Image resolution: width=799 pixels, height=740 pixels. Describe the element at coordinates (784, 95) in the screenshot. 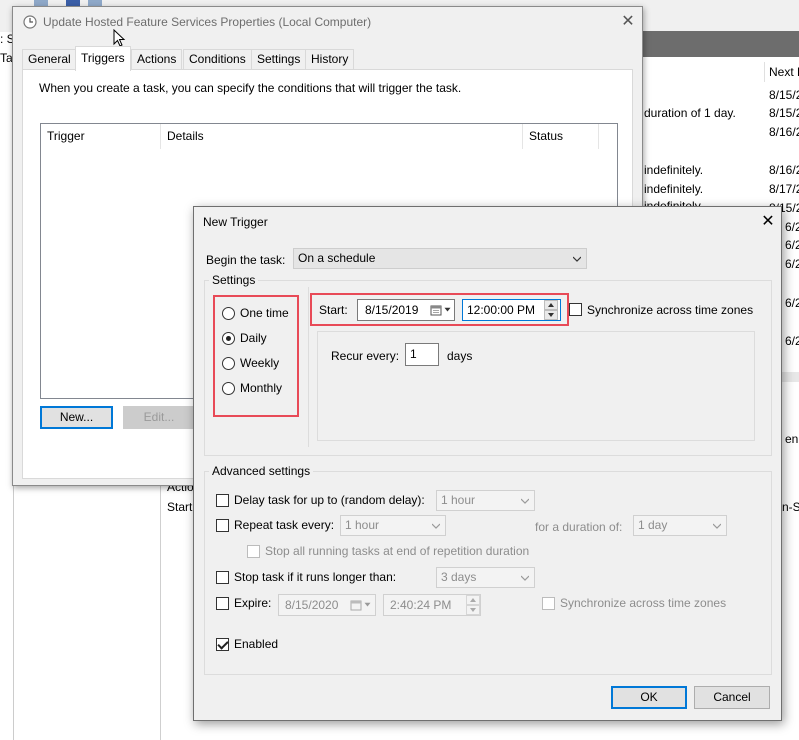

I see `task-row-next-run: 8/15/2` at that location.